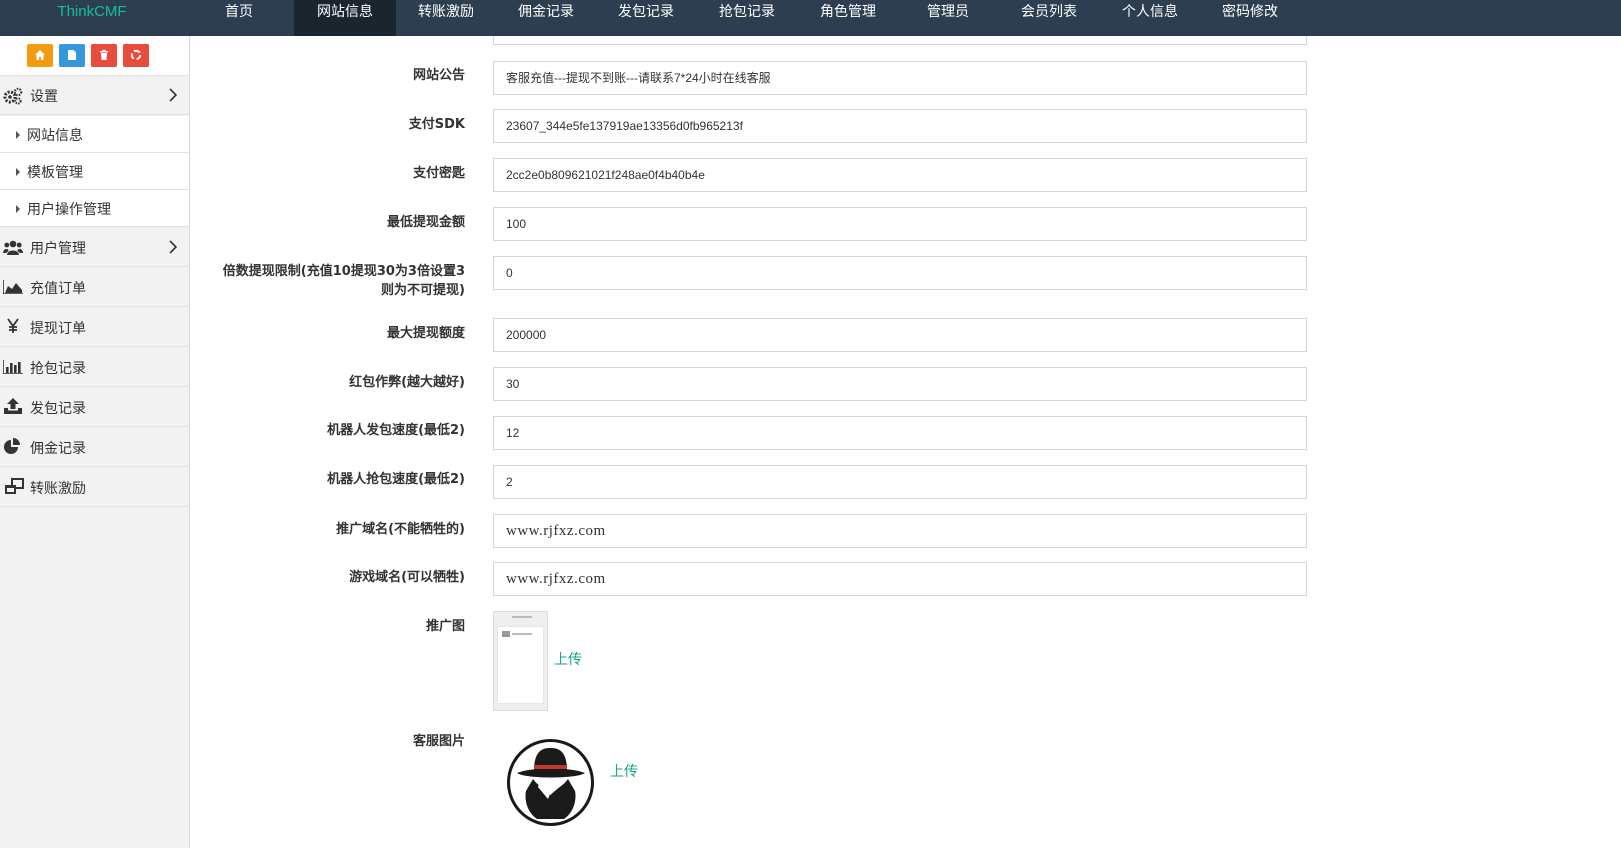 Image resolution: width=1621 pixels, height=848 pixels. What do you see at coordinates (14, 489) in the screenshot?
I see `windows-icon` at bounding box center [14, 489].